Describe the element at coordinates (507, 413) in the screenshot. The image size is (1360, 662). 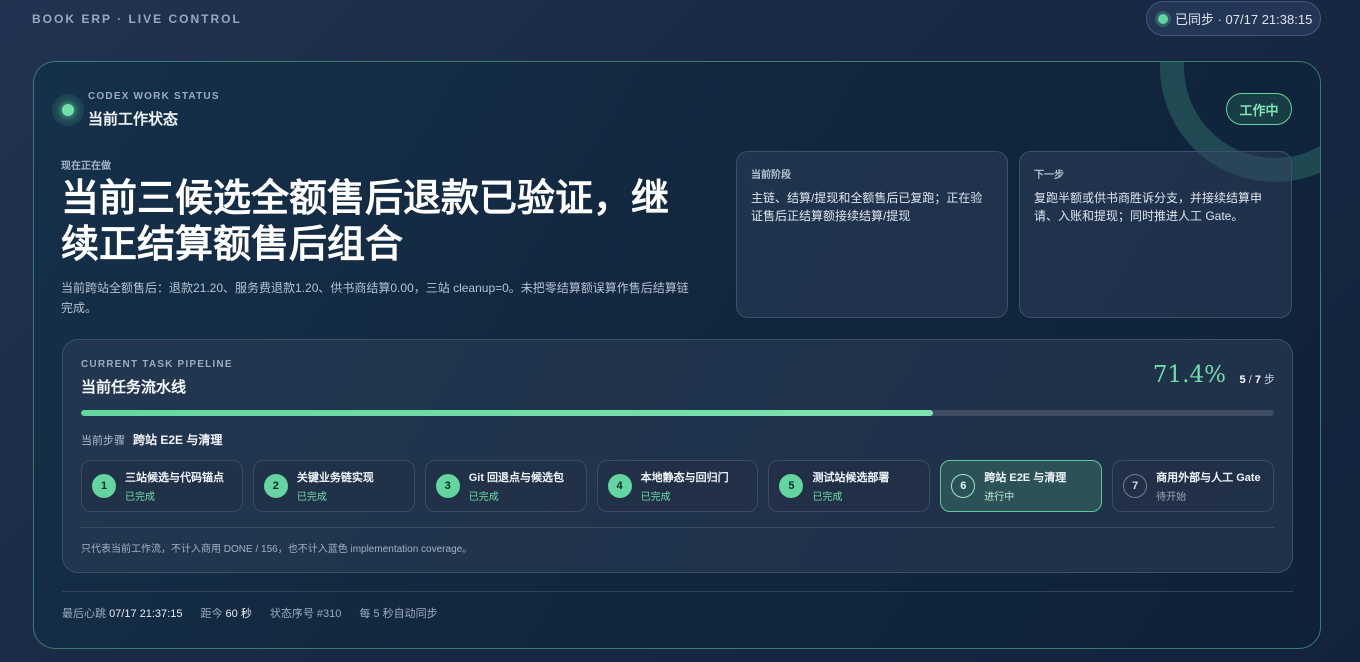
I see `progress-bar-fill` at that location.